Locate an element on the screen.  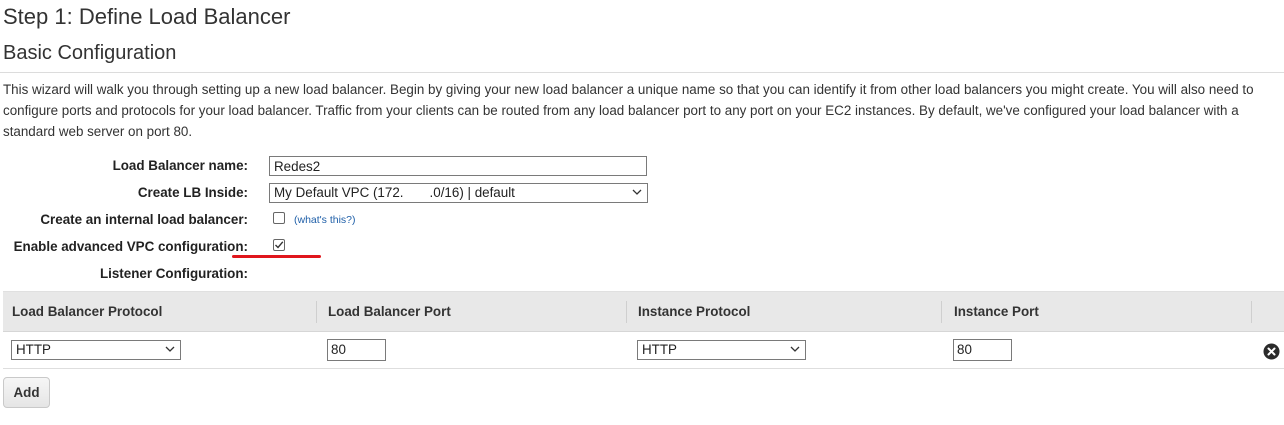
header-lb-protocol: Load Balancer Protocol is located at coordinates (87, 311).